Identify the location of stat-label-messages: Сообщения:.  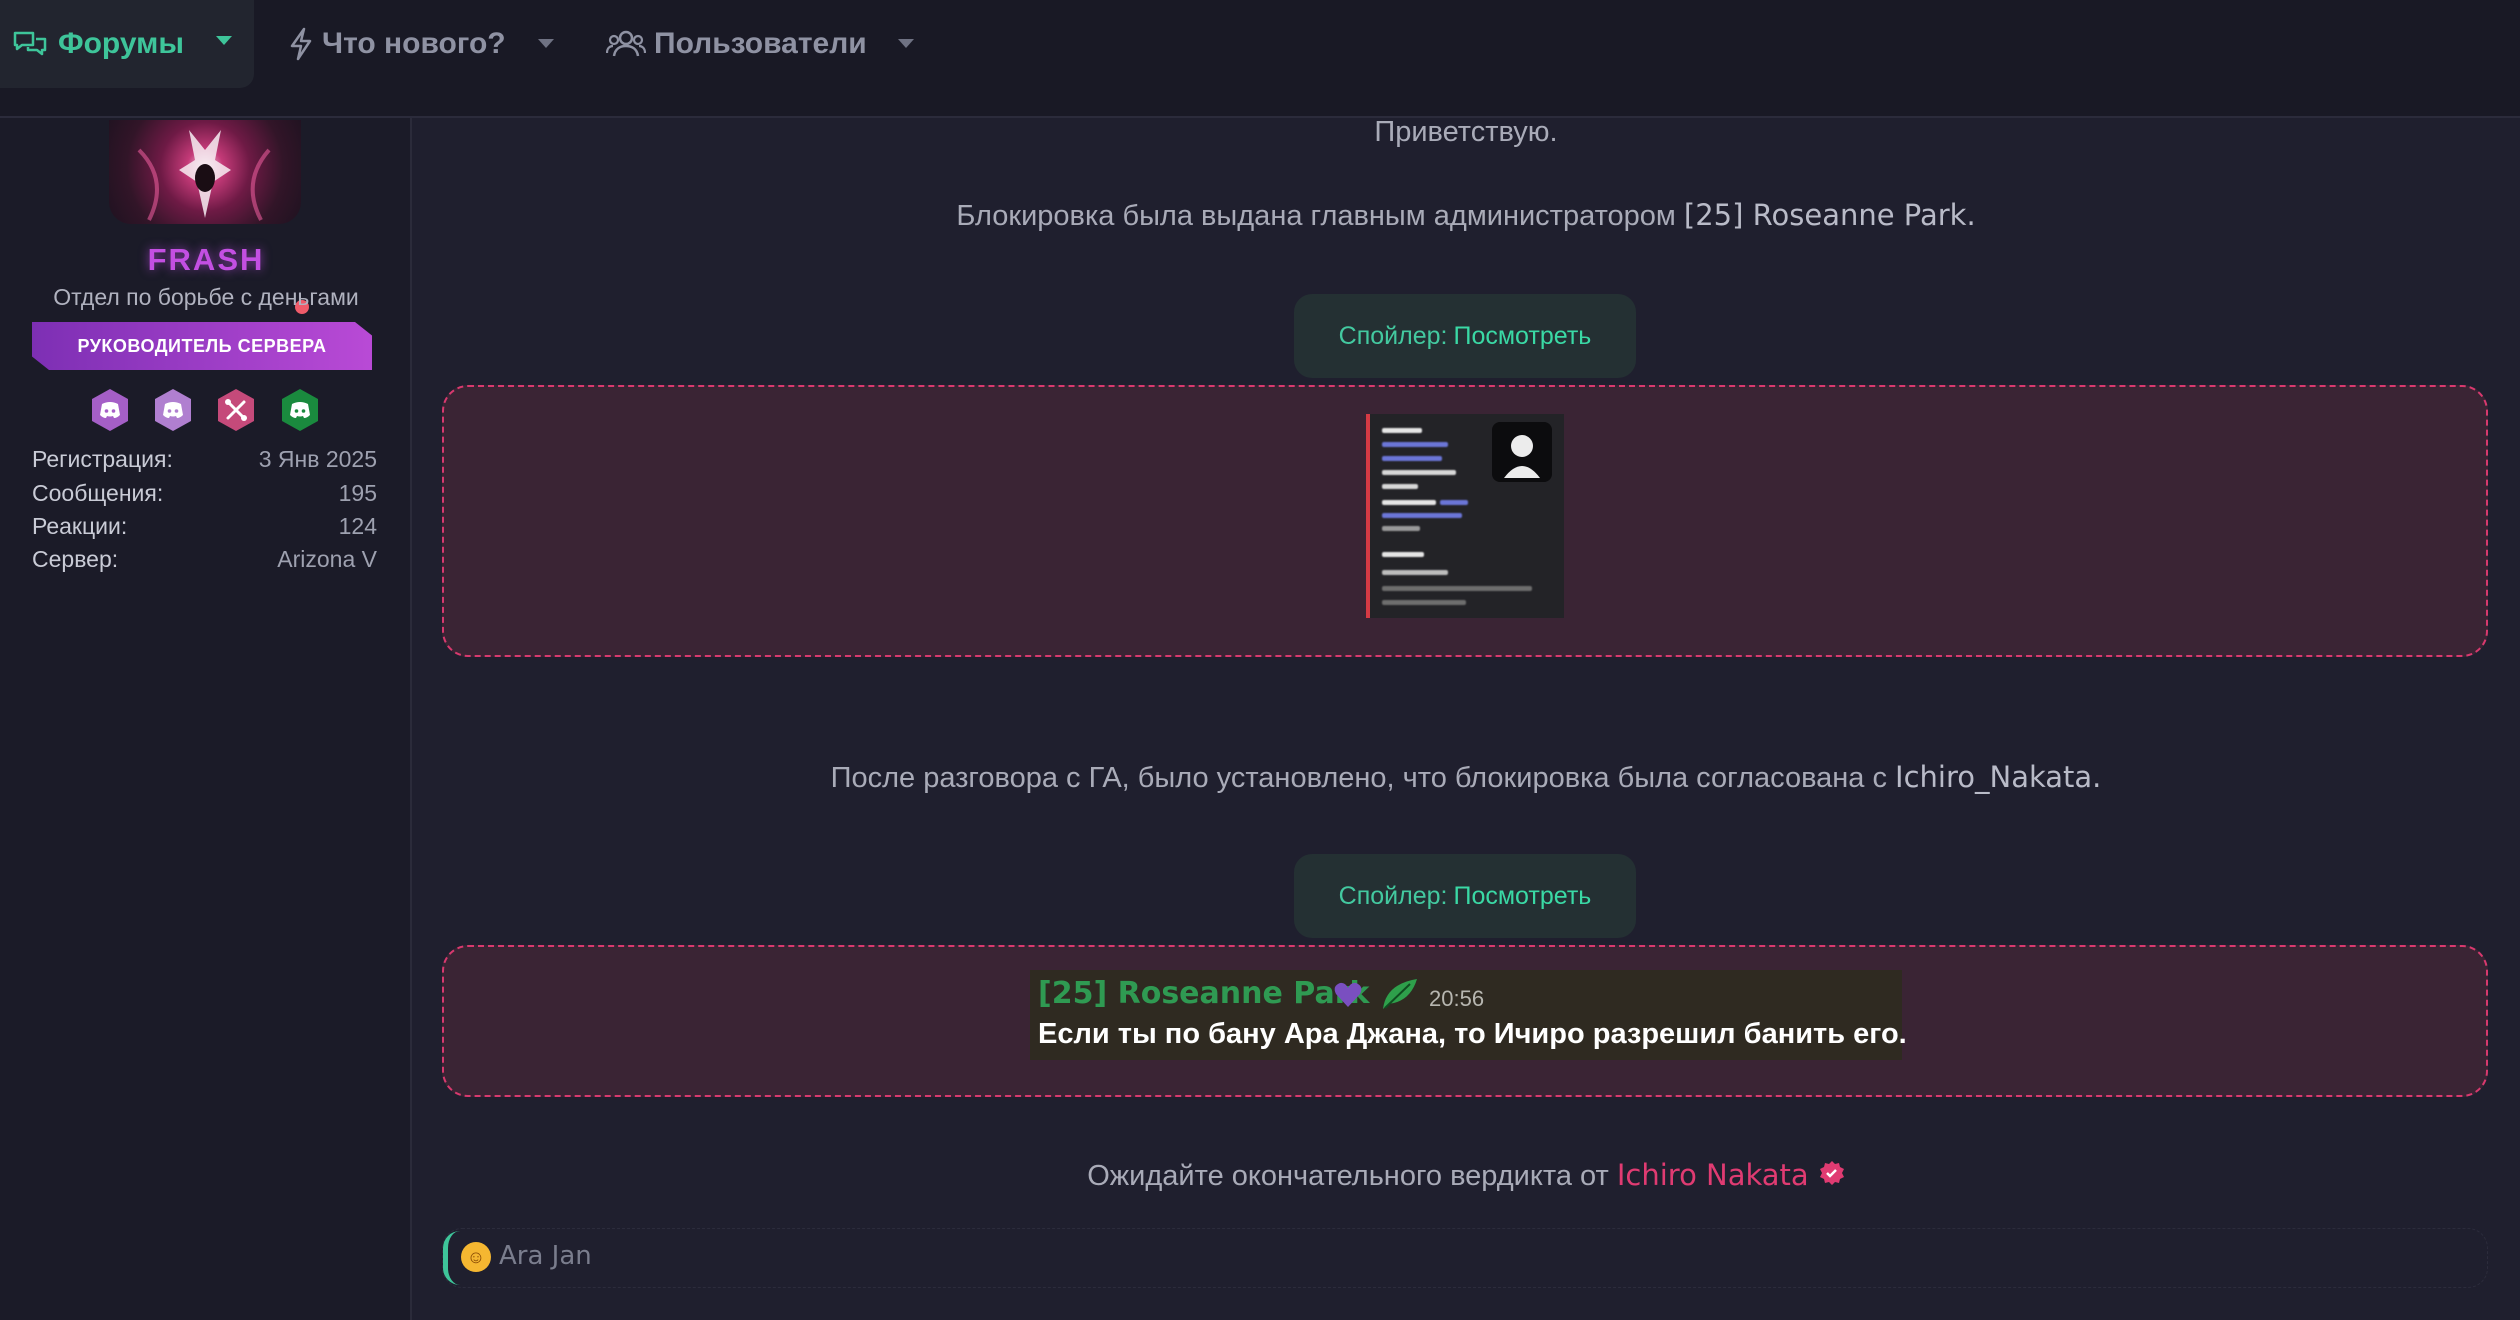
(98, 493).